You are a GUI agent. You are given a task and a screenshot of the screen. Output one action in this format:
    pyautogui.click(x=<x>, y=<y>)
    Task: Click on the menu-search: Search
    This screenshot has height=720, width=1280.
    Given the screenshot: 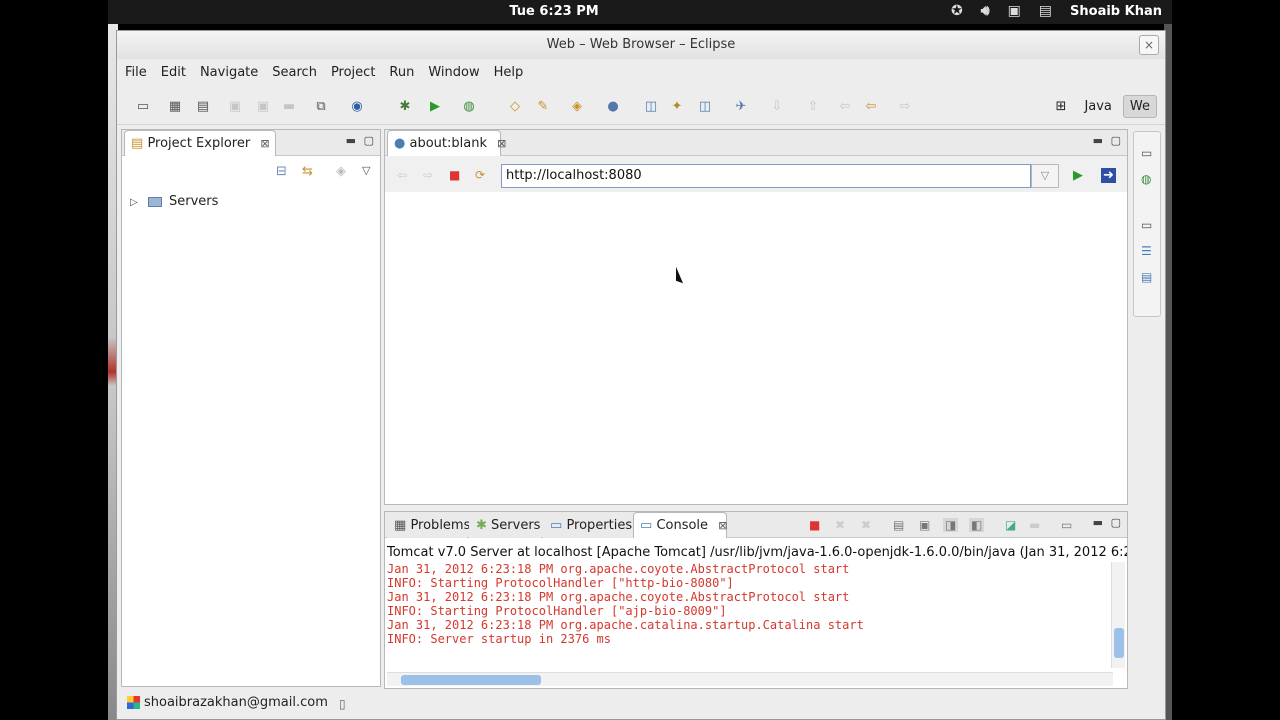 What is the action you would take?
    pyautogui.click(x=297, y=73)
    